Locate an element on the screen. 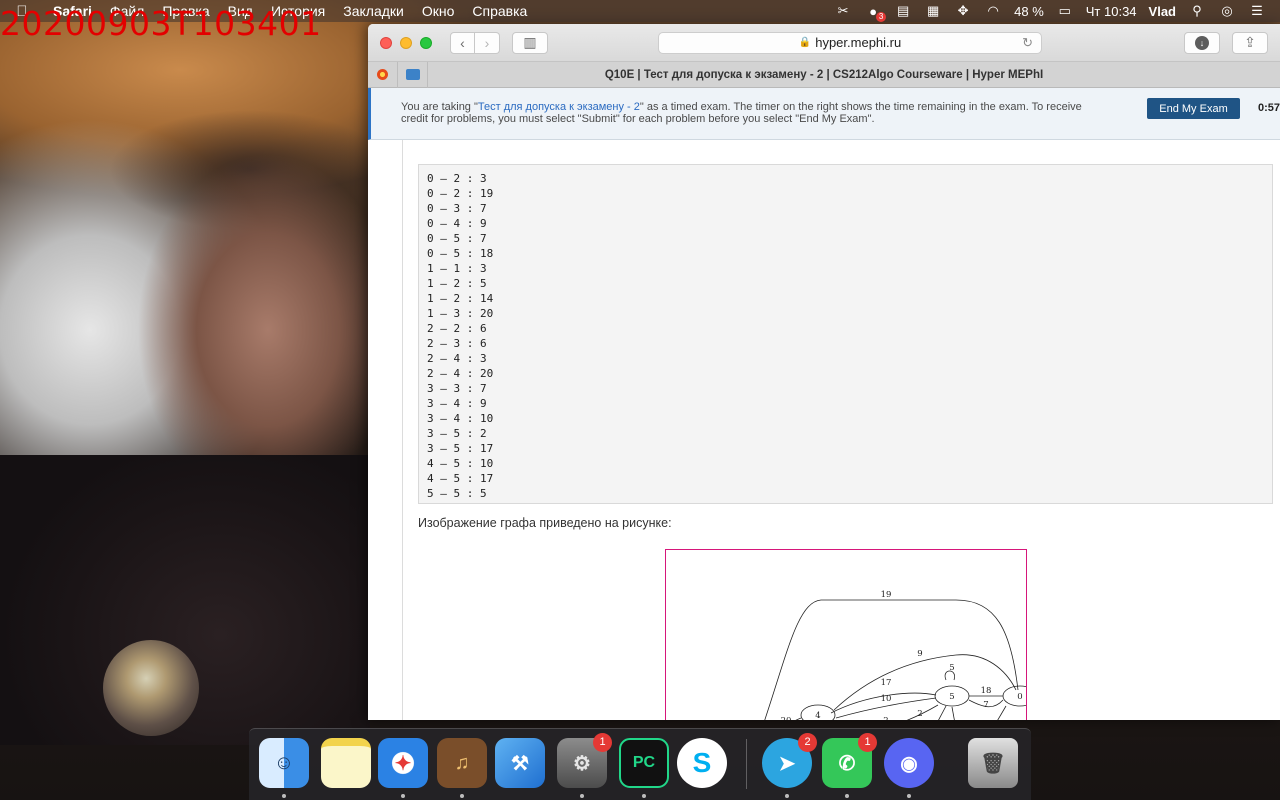 Image resolution: width=1280 pixels, height=800 pixels. edge-list-line: 0 — 4 : 9 is located at coordinates (457, 223).